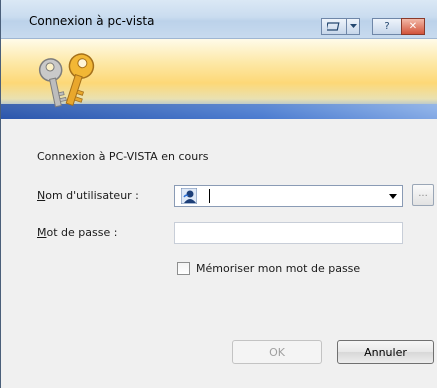 The height and width of the screenshot is (388, 437). Describe the element at coordinates (82, 232) in the screenshot. I see `password-label-text: ot de passe :` at that location.